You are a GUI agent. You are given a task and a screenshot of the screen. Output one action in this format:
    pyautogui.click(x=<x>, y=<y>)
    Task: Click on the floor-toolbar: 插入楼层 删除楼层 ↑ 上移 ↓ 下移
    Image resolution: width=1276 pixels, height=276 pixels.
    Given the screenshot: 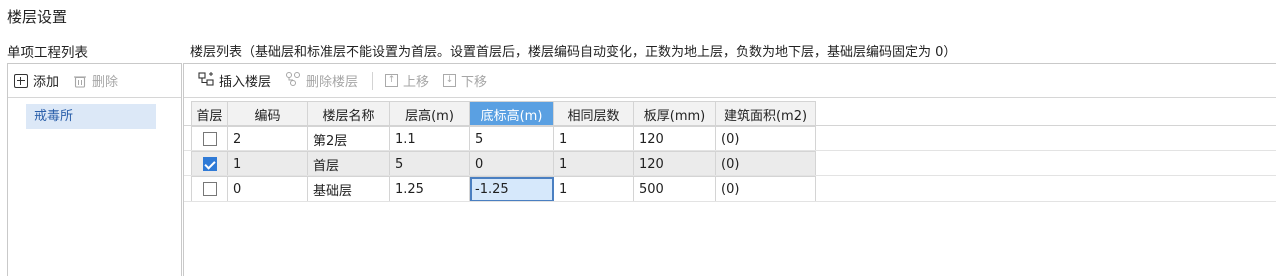 What is the action you would take?
    pyautogui.click(x=730, y=81)
    